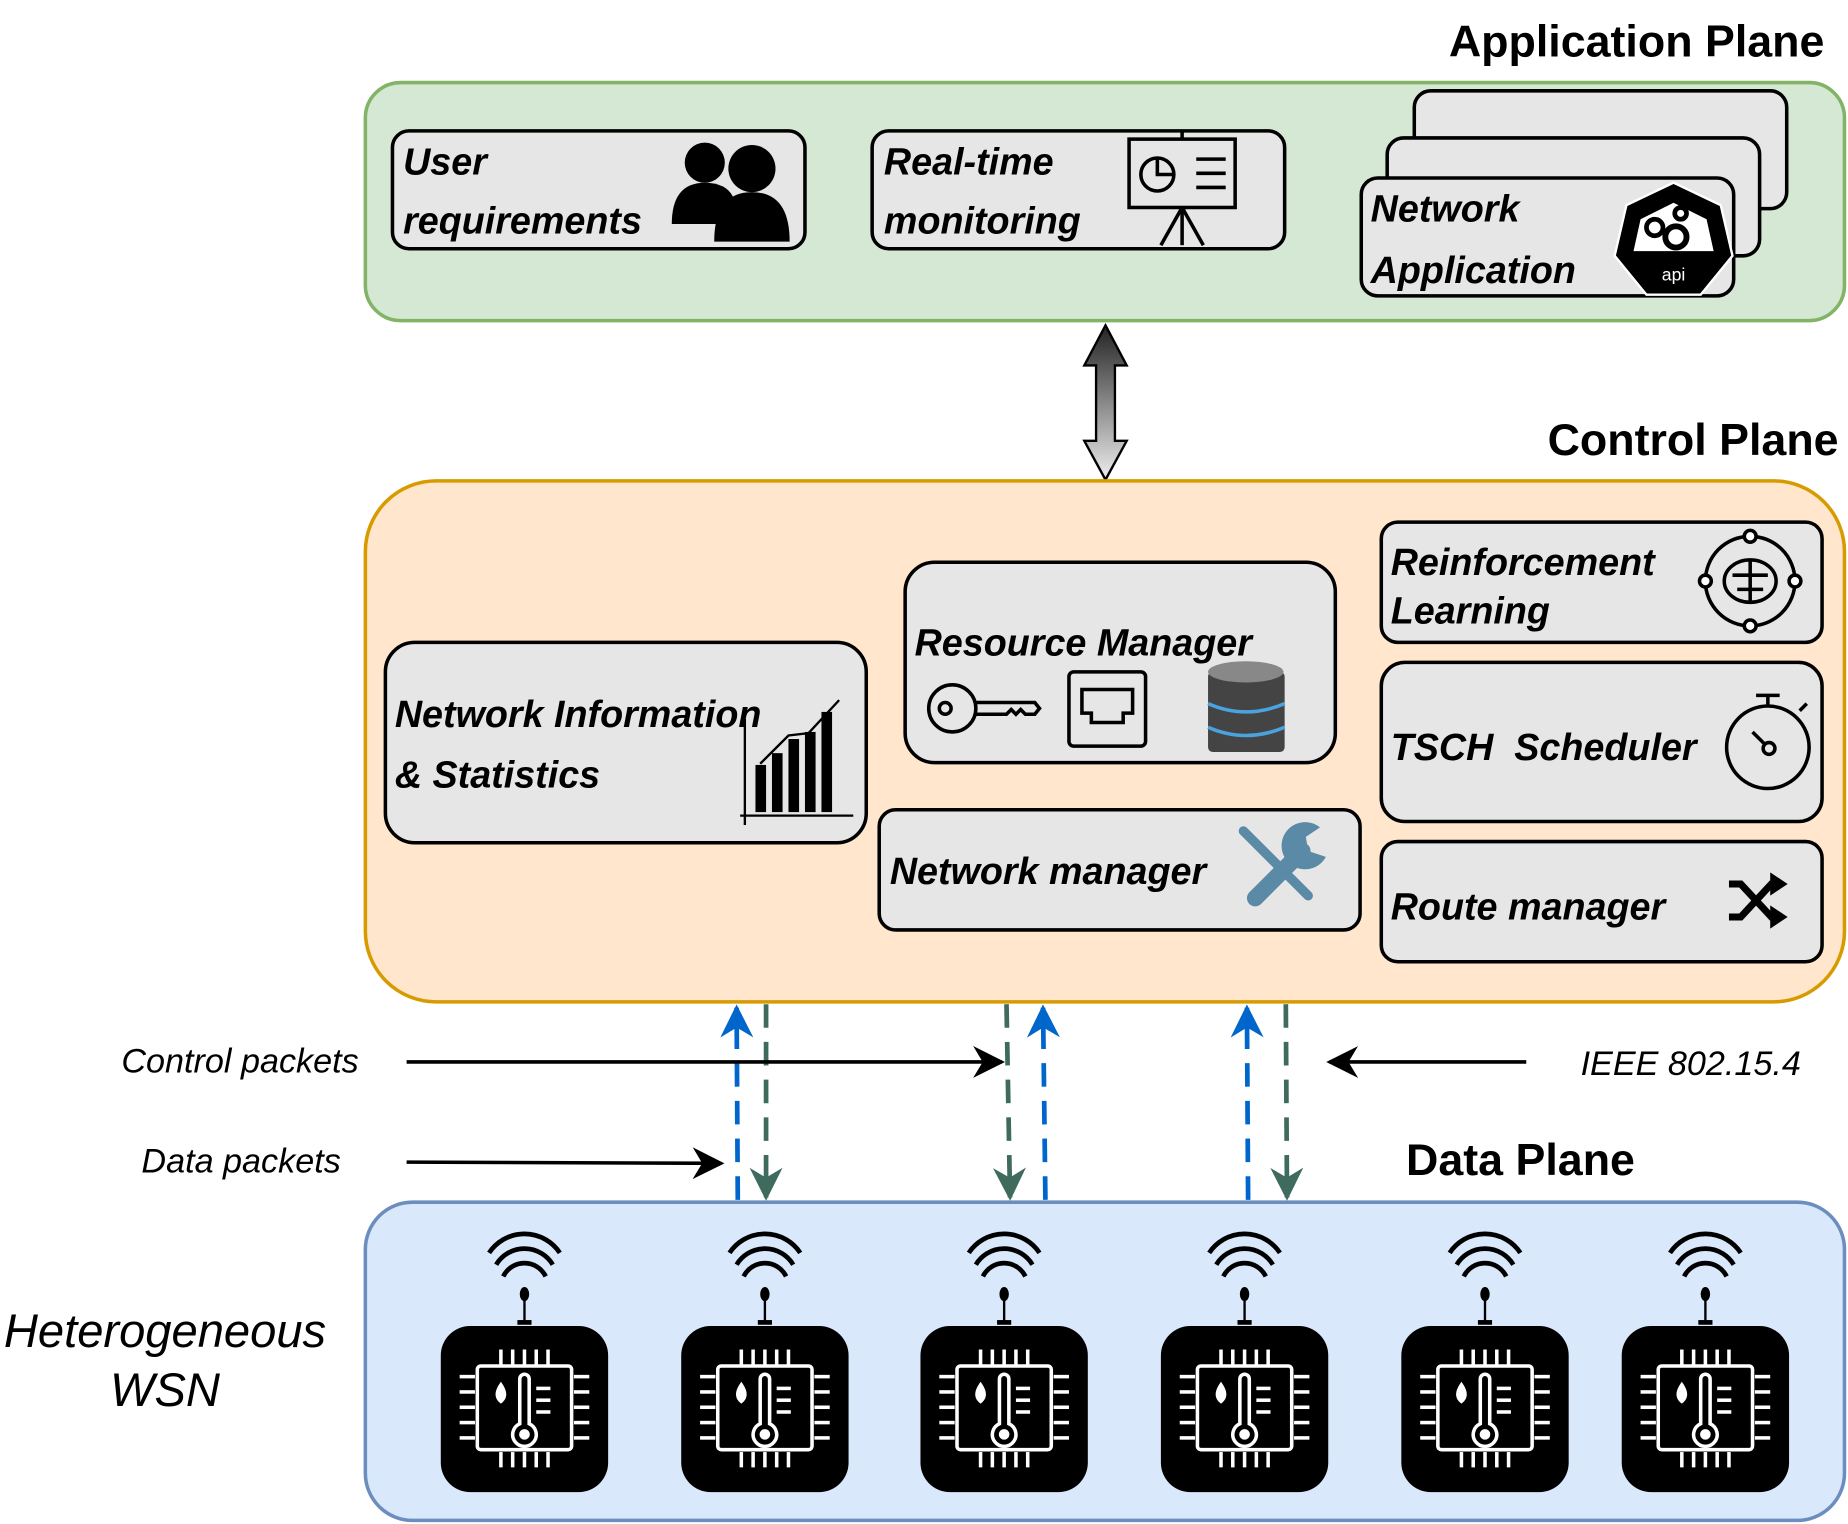  I want to click on tsch-scheduler-box: TSCH Scheduler, so click(1601, 742).